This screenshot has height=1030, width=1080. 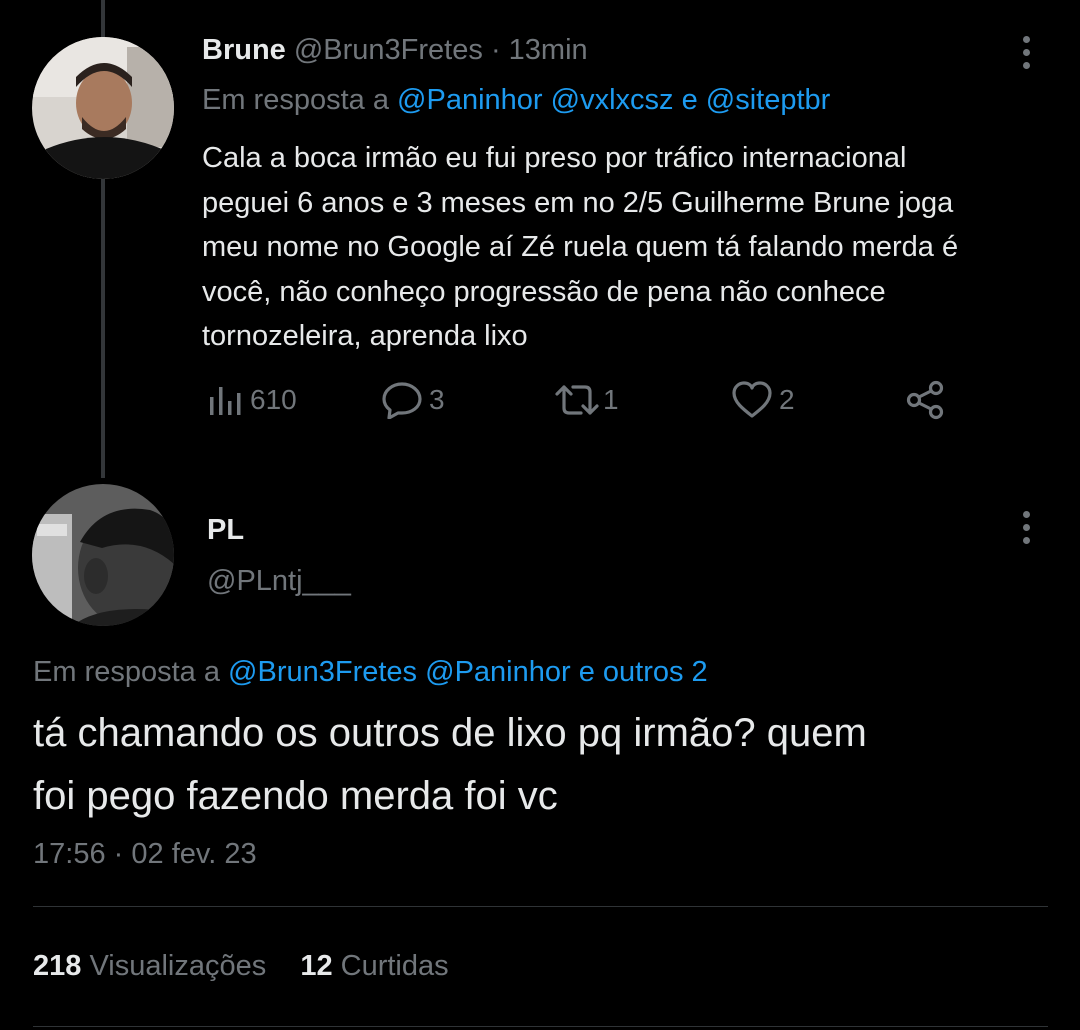 What do you see at coordinates (611, 399) in the screenshot?
I see `retweet-count: 1` at bounding box center [611, 399].